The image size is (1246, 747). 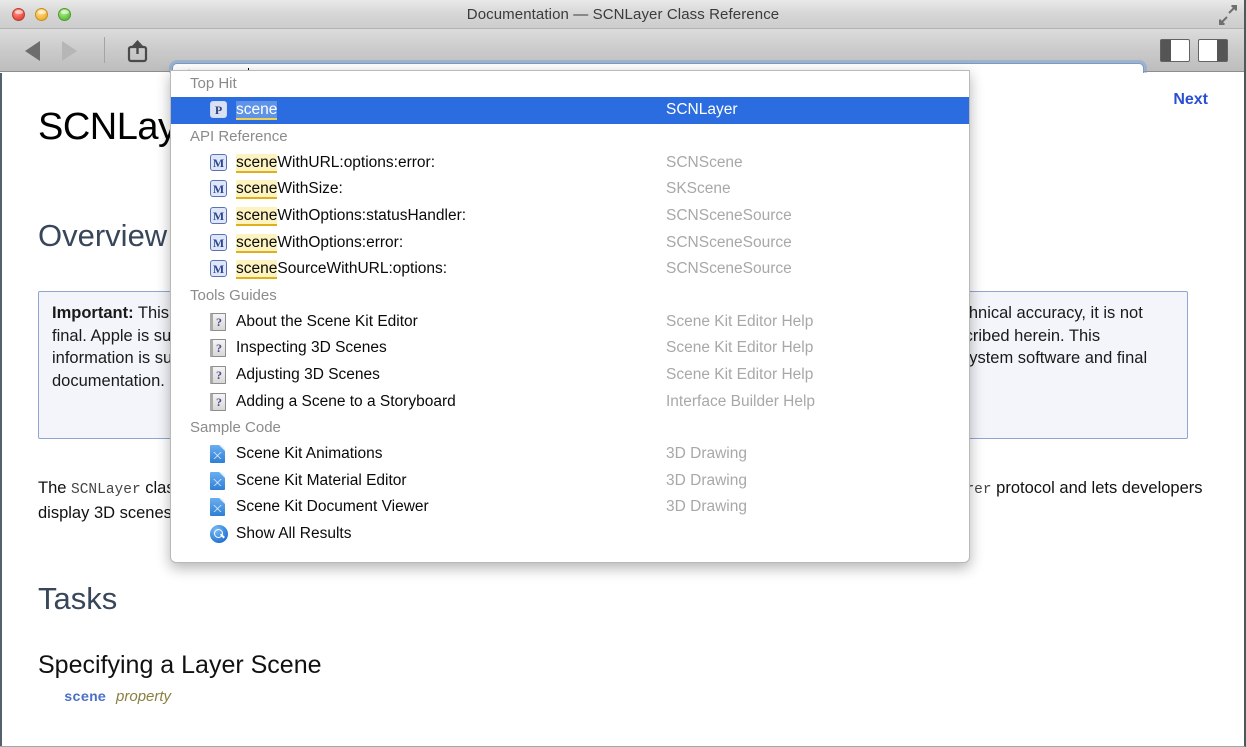 I want to click on search-result-source: SKScene, so click(x=698, y=189).